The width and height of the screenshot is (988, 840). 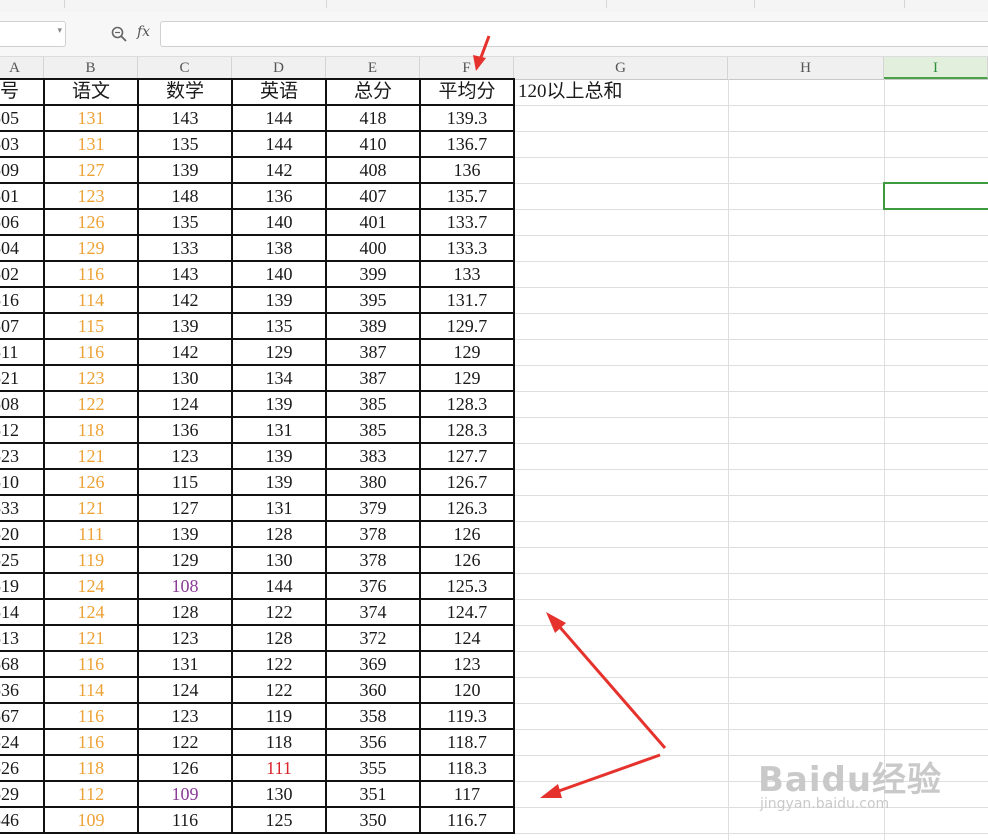 I want to click on header-cell-shuxue: 数学, so click(x=185, y=92).